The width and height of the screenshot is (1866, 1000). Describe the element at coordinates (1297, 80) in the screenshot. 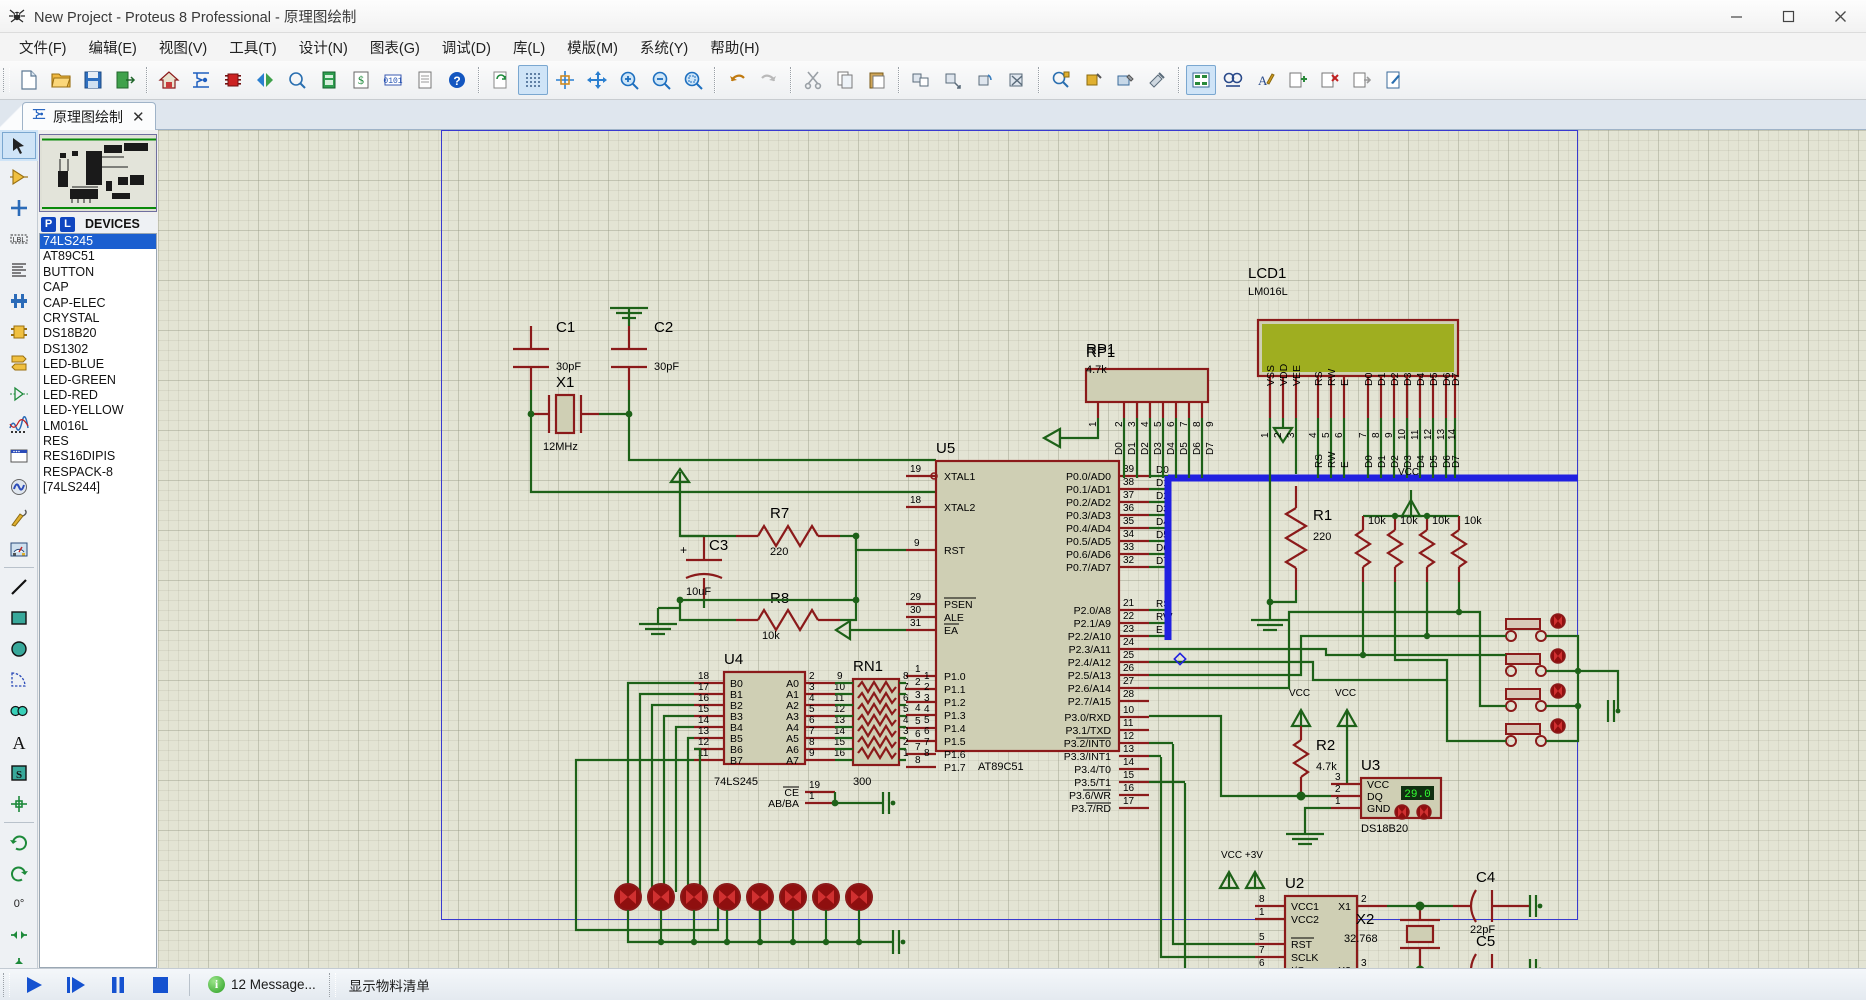

I see `new-sheet-icon` at that location.